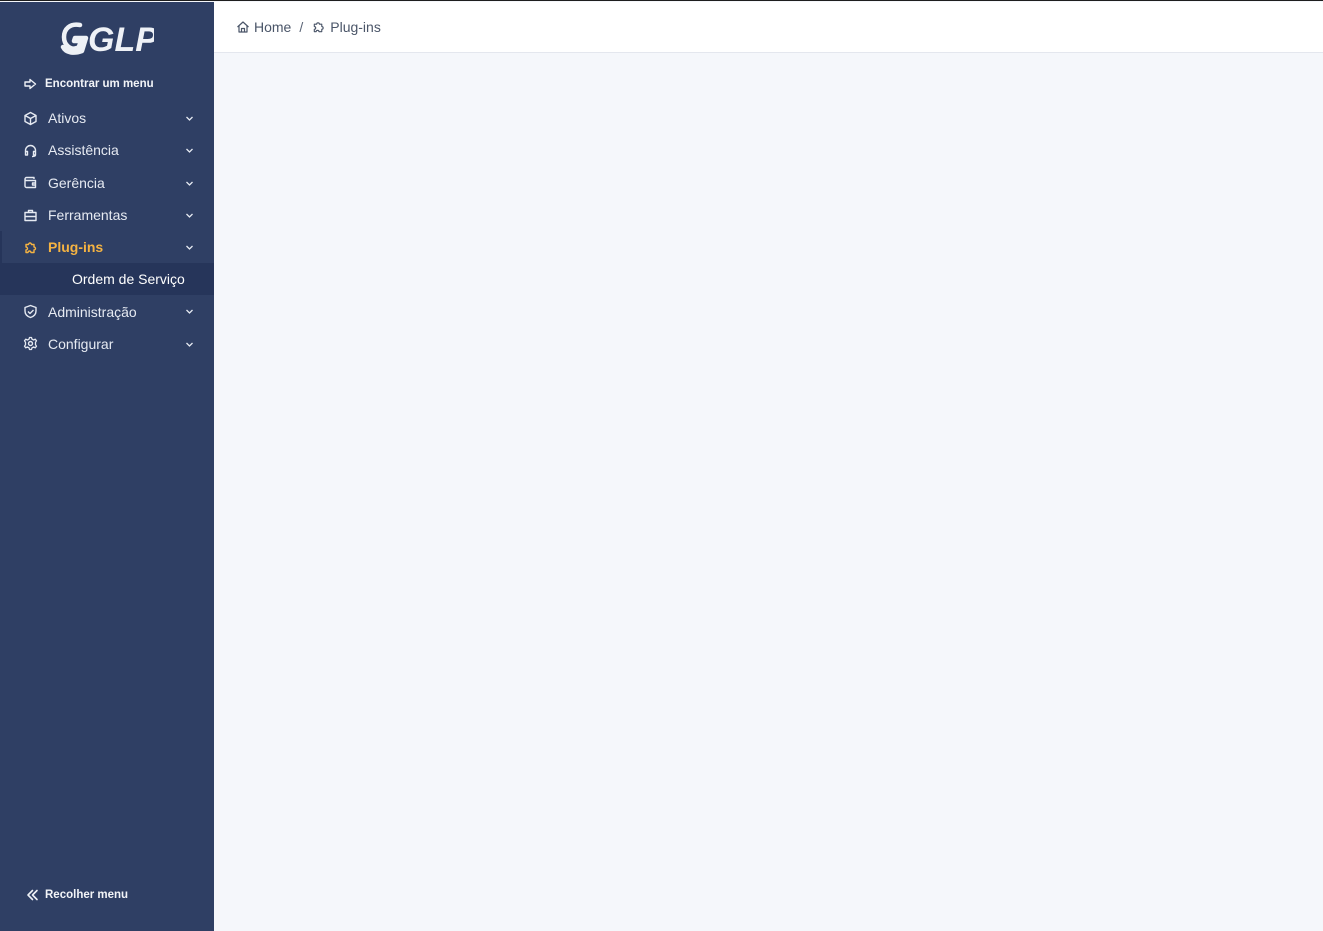 The image size is (1323, 931). Describe the element at coordinates (768, 27) in the screenshot. I see `breadcrumb: Home / Plug-ins` at that location.